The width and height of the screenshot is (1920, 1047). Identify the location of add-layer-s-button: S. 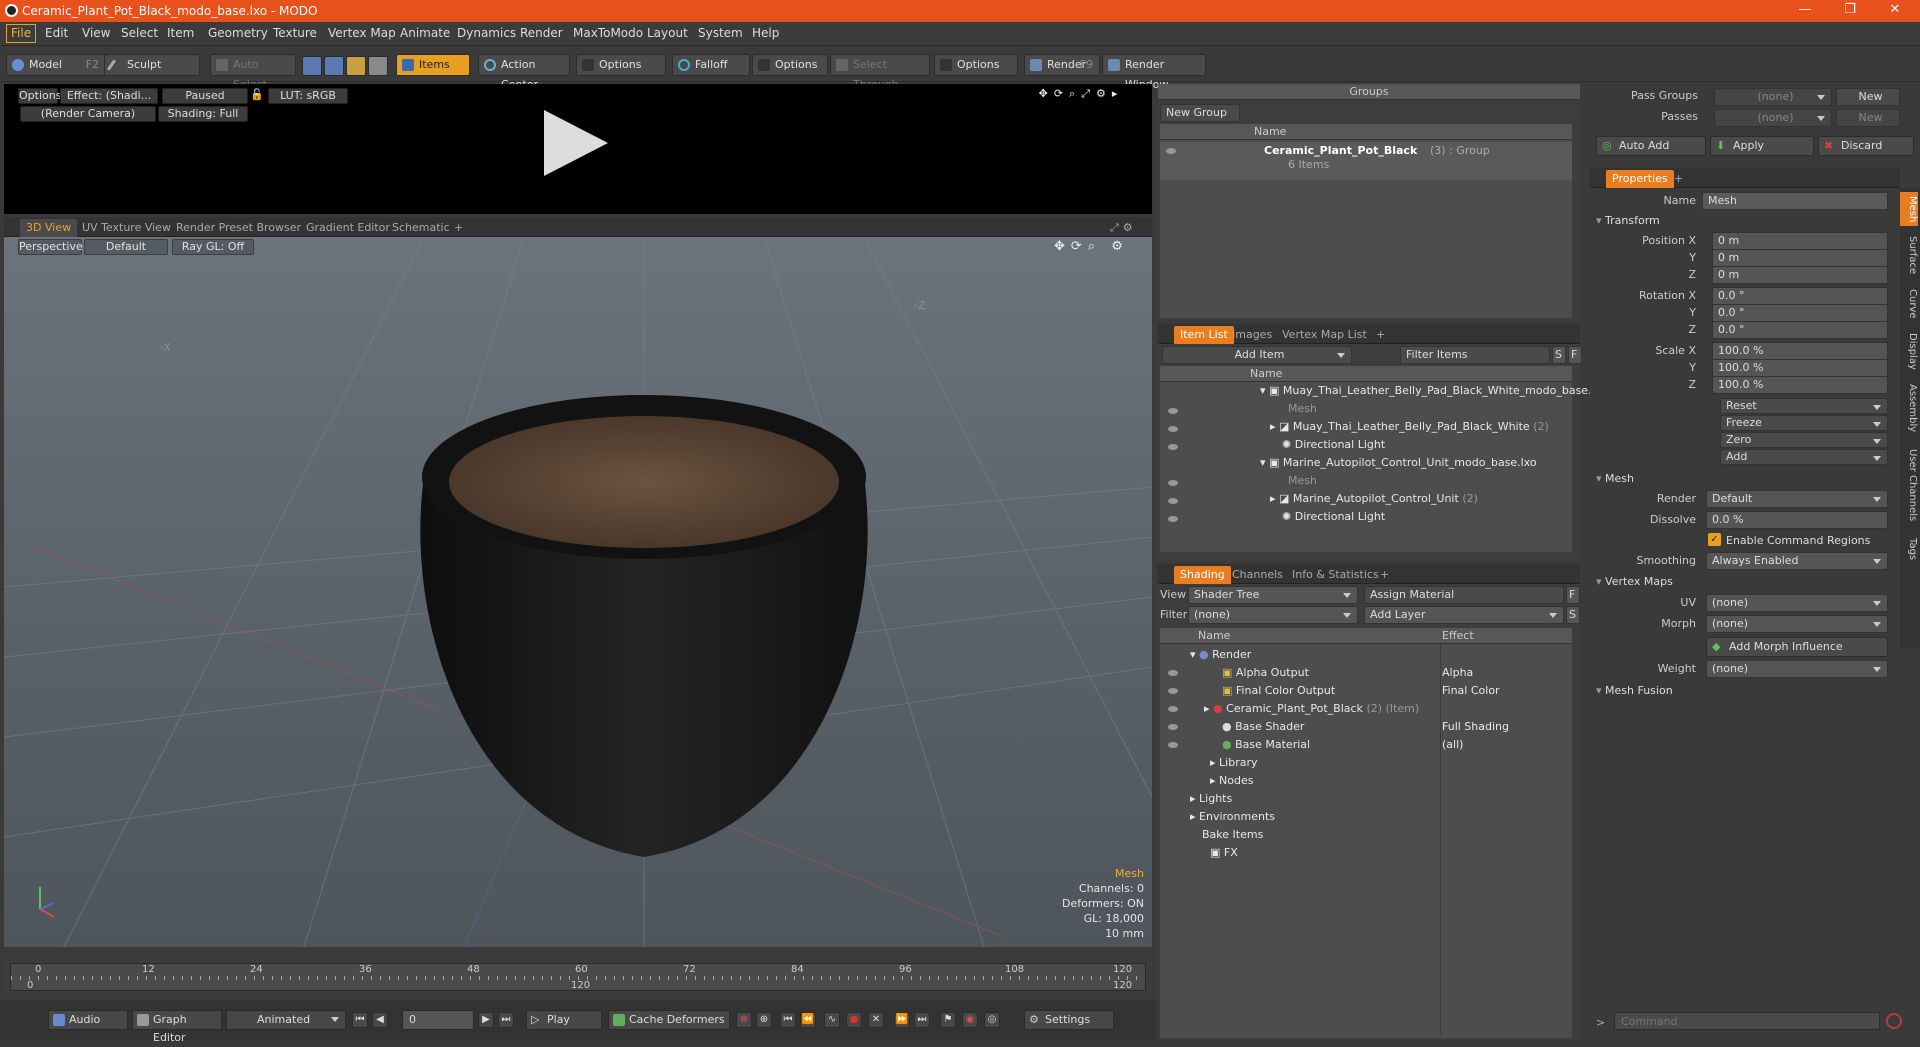
(1573, 615).